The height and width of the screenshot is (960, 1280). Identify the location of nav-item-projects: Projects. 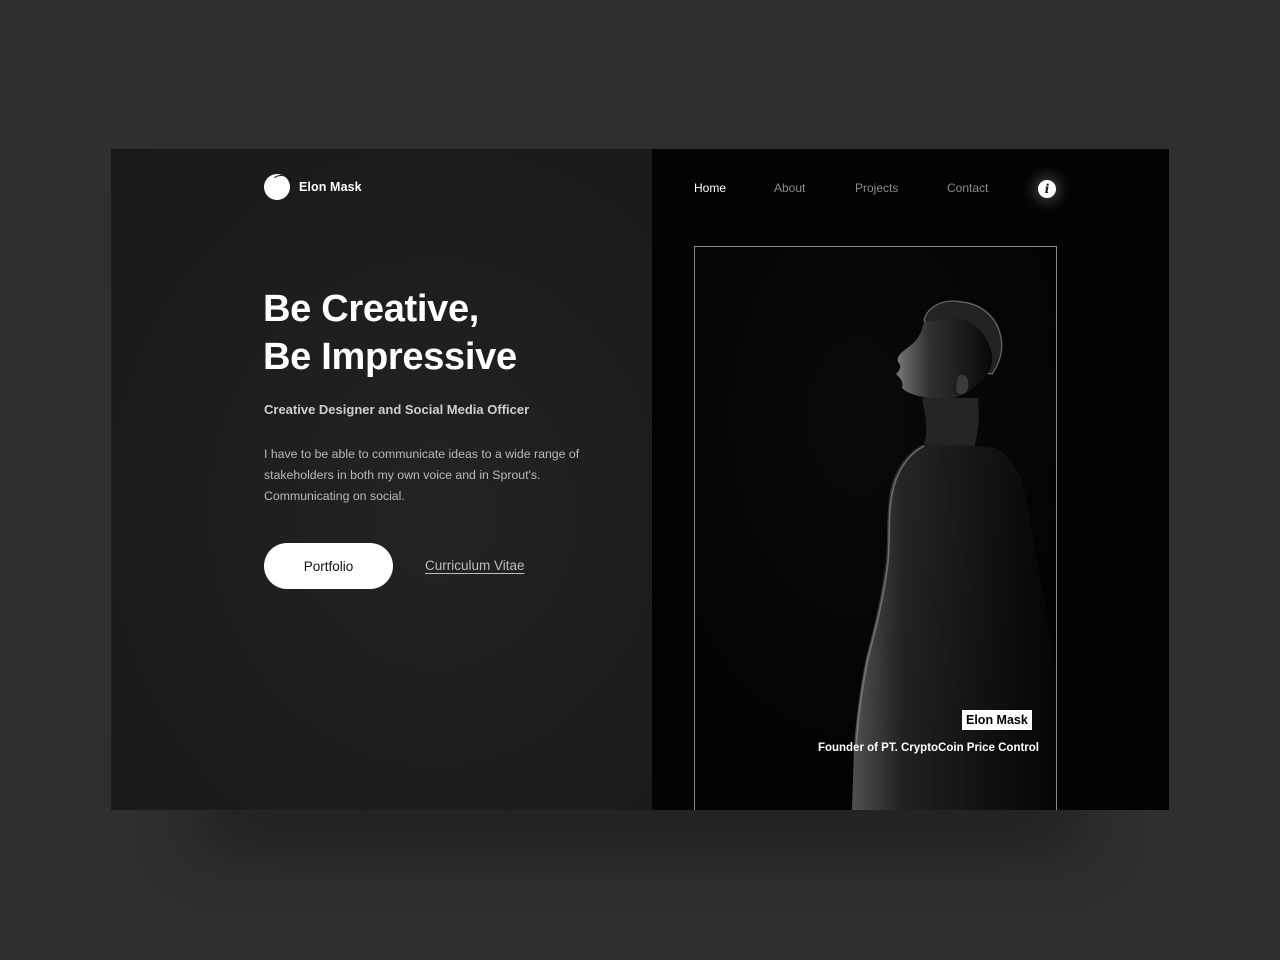
(876, 188).